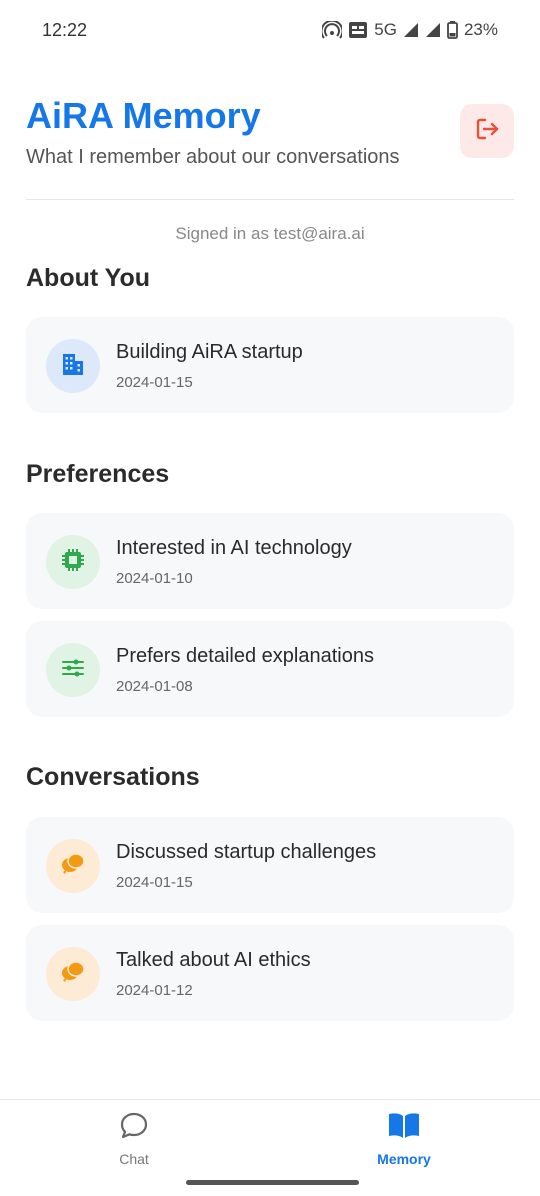 The height and width of the screenshot is (1196, 540). What do you see at coordinates (134, 1159) in the screenshot?
I see `nav-label-chat: Chat` at bounding box center [134, 1159].